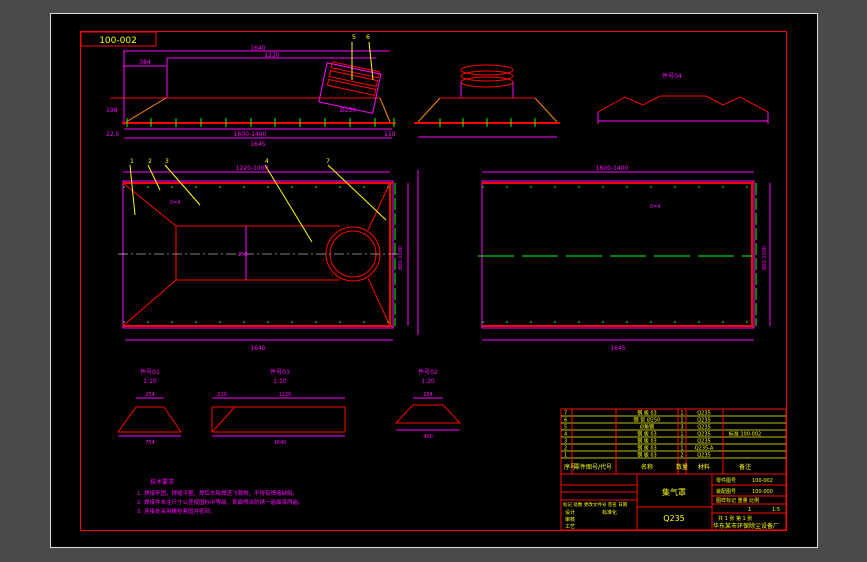 This screenshot has width=867, height=562. I want to click on bom-cell: 7, so click(565, 414).